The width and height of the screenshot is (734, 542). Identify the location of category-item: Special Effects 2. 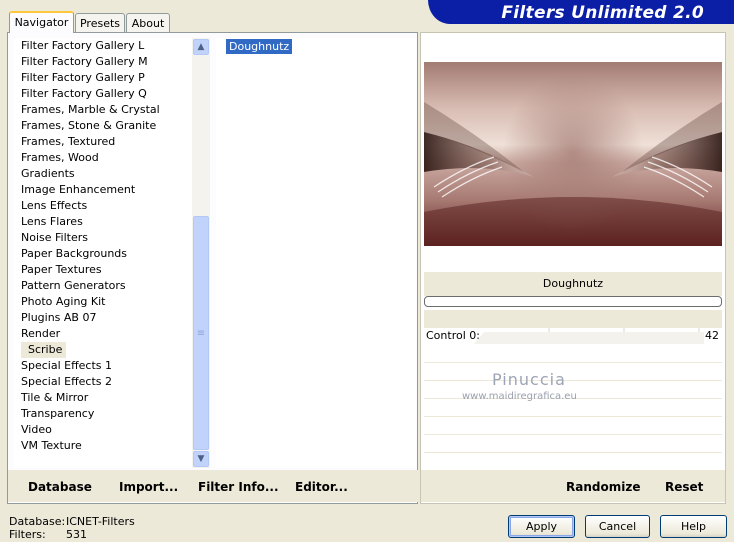
(103, 382).